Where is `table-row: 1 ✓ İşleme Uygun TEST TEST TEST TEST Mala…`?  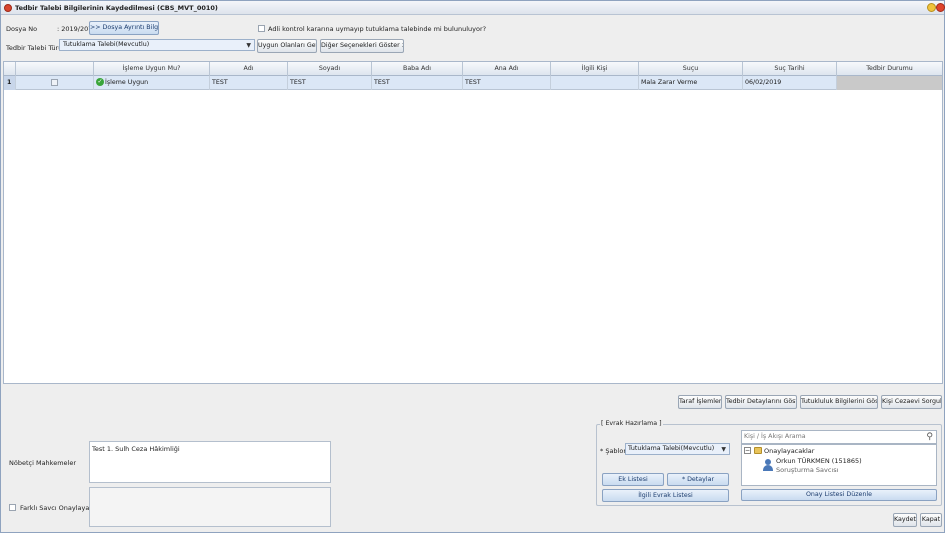 table-row: 1 ✓ İşleme Uygun TEST TEST TEST TEST Mala… is located at coordinates (473, 83).